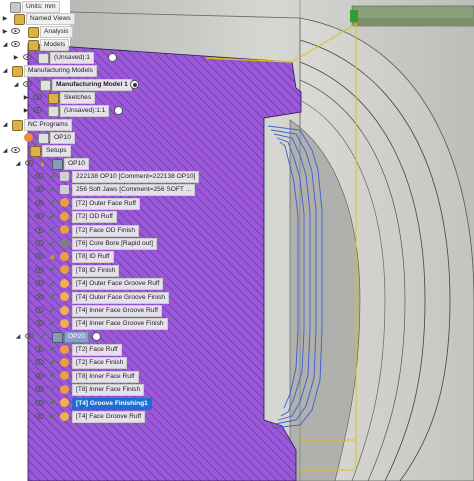 The width and height of the screenshot is (474, 481). I want to click on operation-row: ✔ [T4] Outer Face Groove Finish, so click(100, 297).